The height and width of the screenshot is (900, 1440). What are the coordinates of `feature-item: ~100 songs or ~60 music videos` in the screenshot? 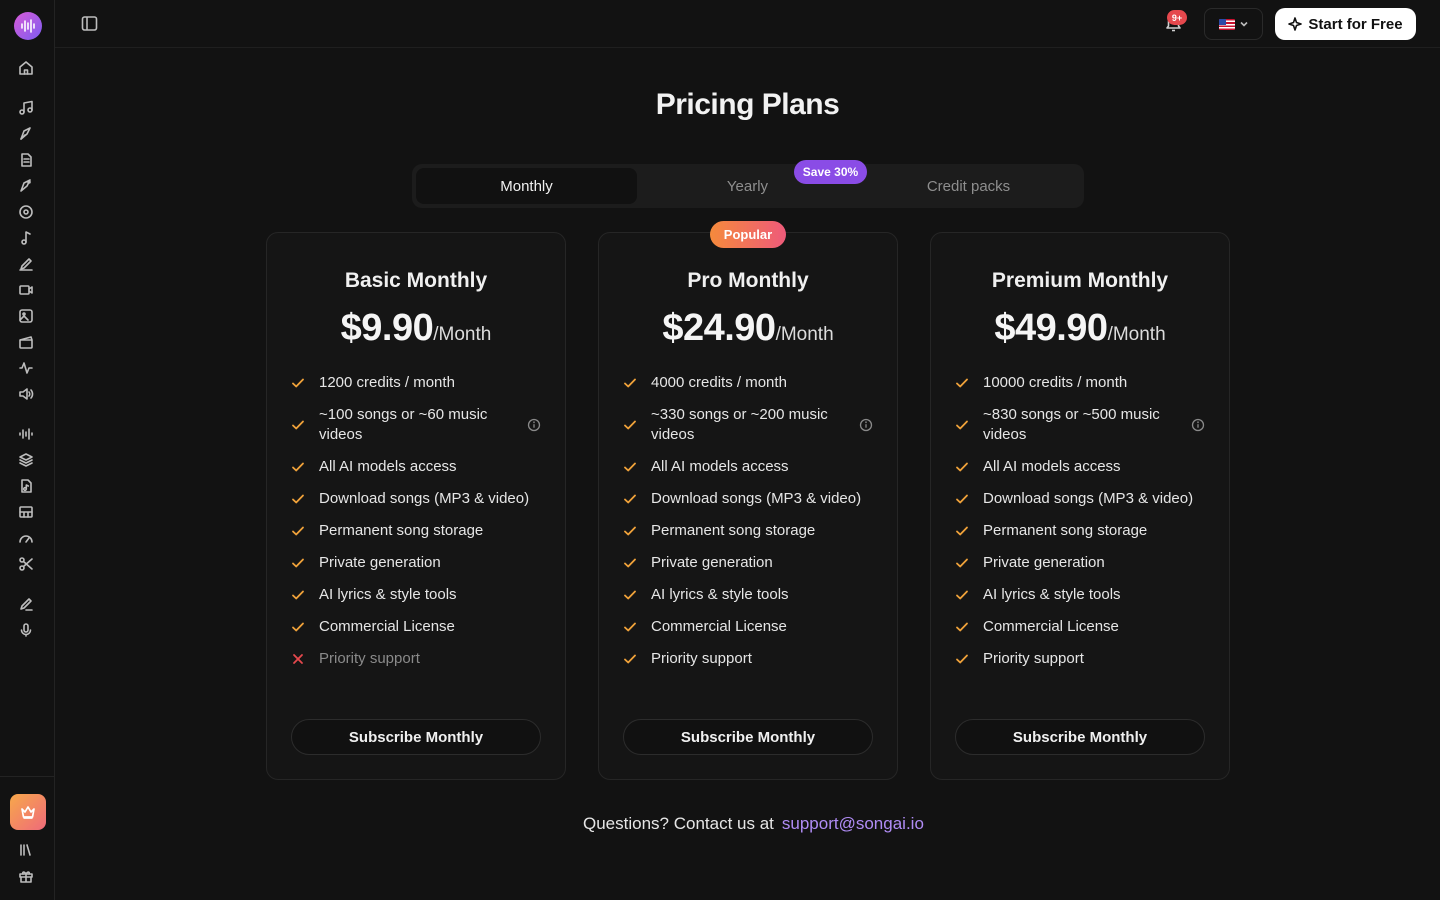 It's located at (417, 425).